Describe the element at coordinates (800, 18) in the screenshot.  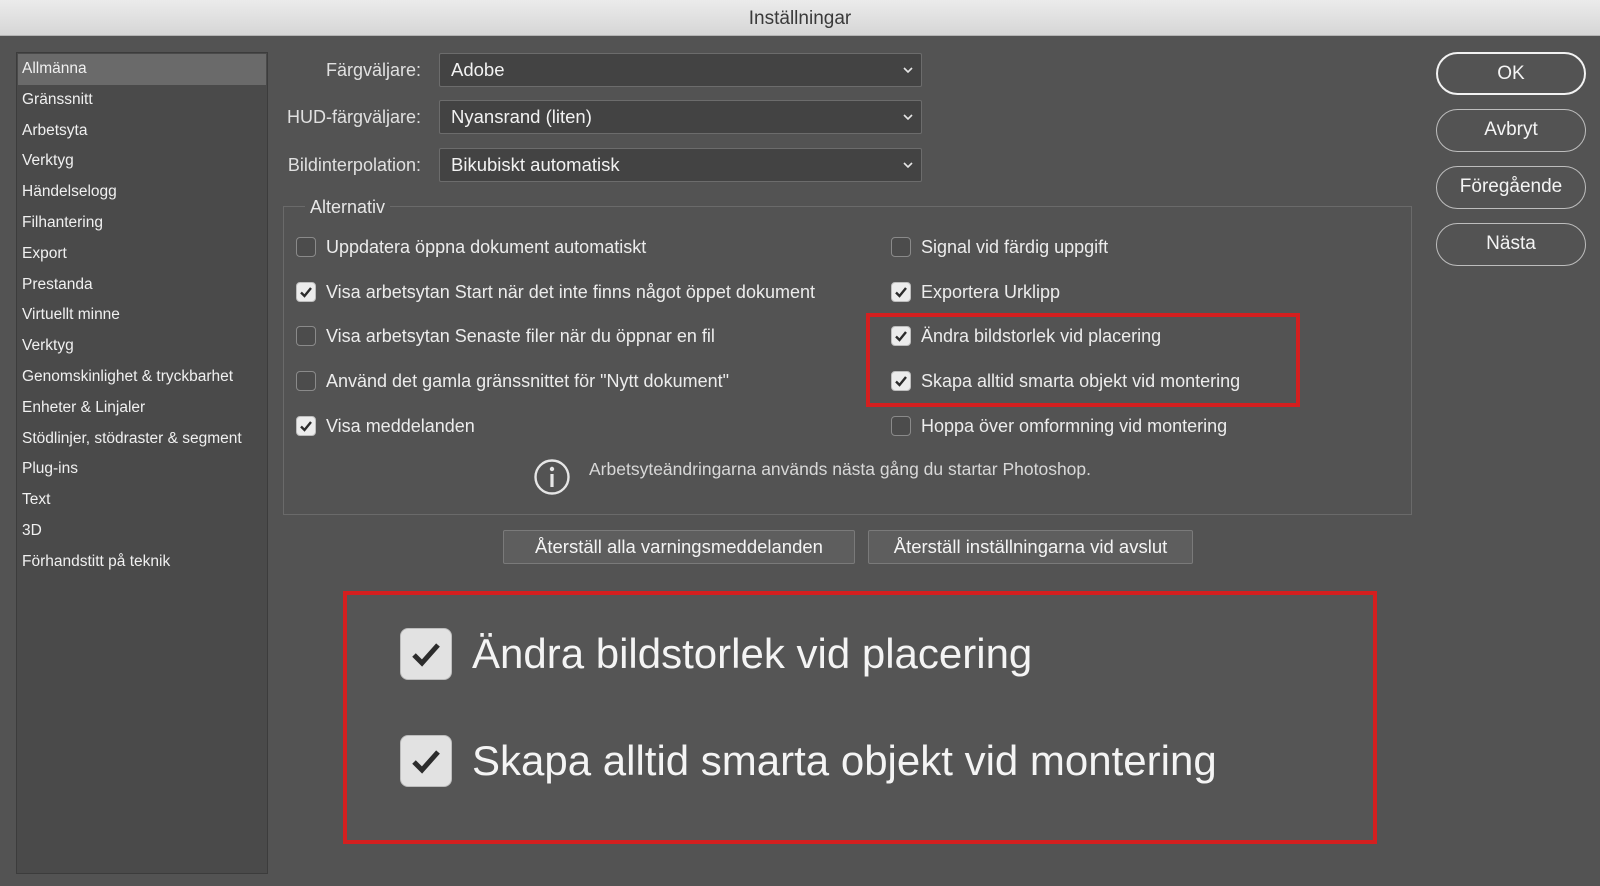
I see `window-title: Inställningar` at that location.